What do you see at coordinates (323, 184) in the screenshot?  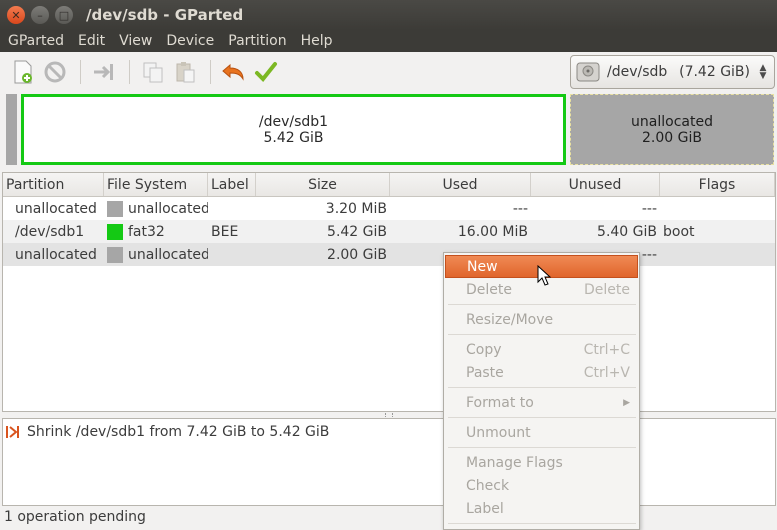 I see `column-header-size: Size` at bounding box center [323, 184].